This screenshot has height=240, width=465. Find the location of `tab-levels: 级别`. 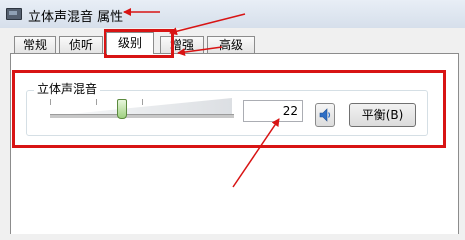

tab-levels: 级别 is located at coordinates (130, 43).